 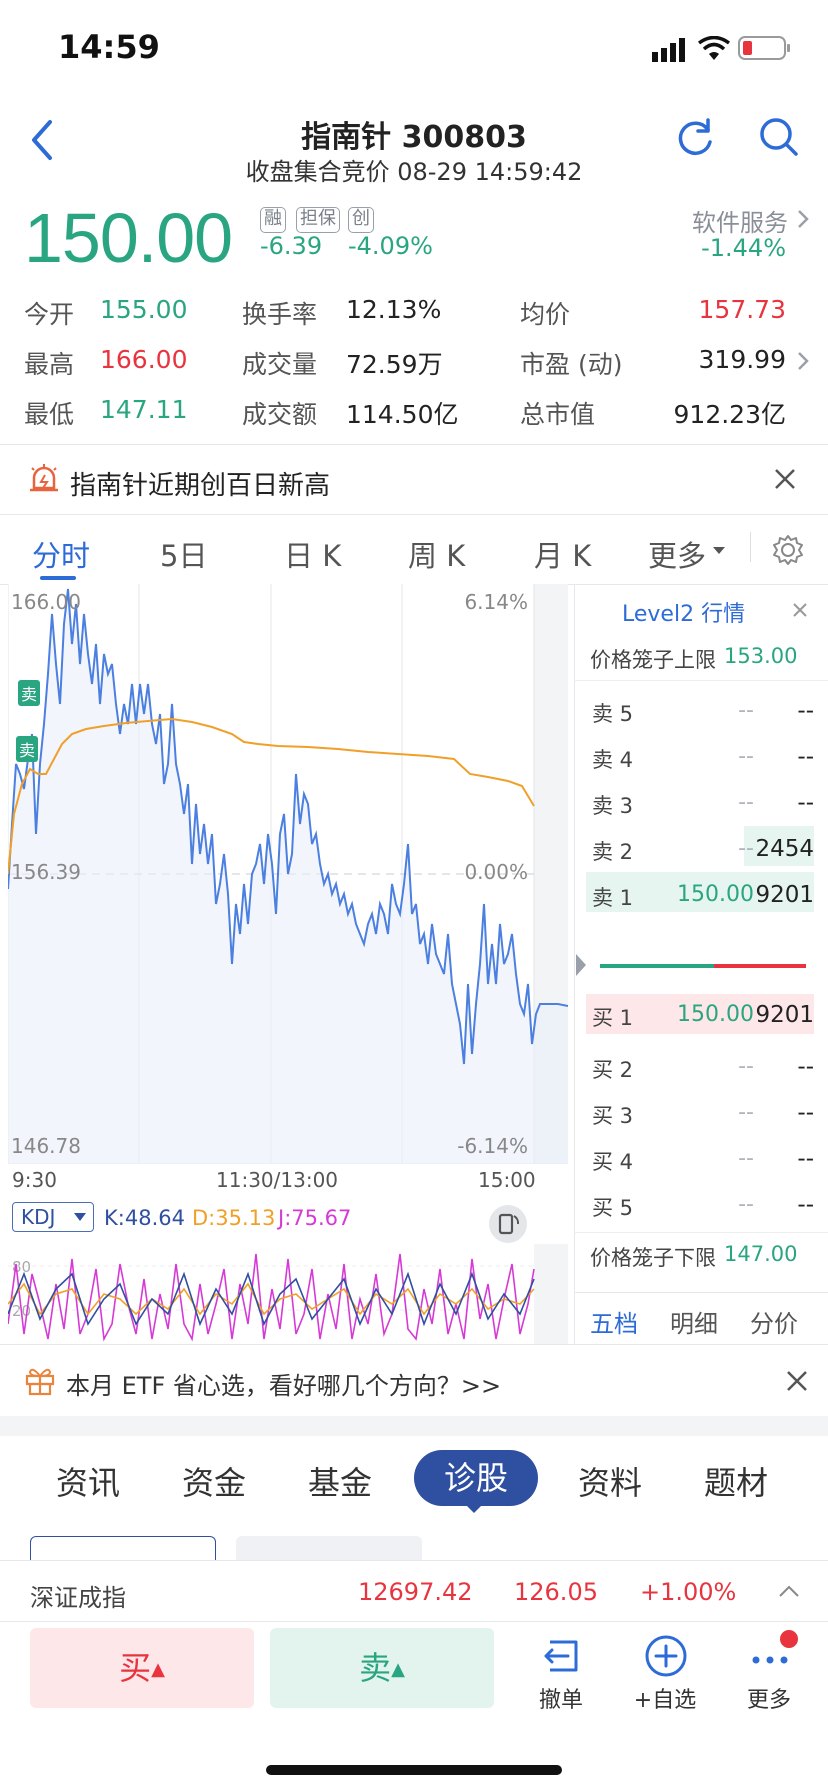 What do you see at coordinates (558, 414) in the screenshot?
I see `mktcap-label: 总市值` at bounding box center [558, 414].